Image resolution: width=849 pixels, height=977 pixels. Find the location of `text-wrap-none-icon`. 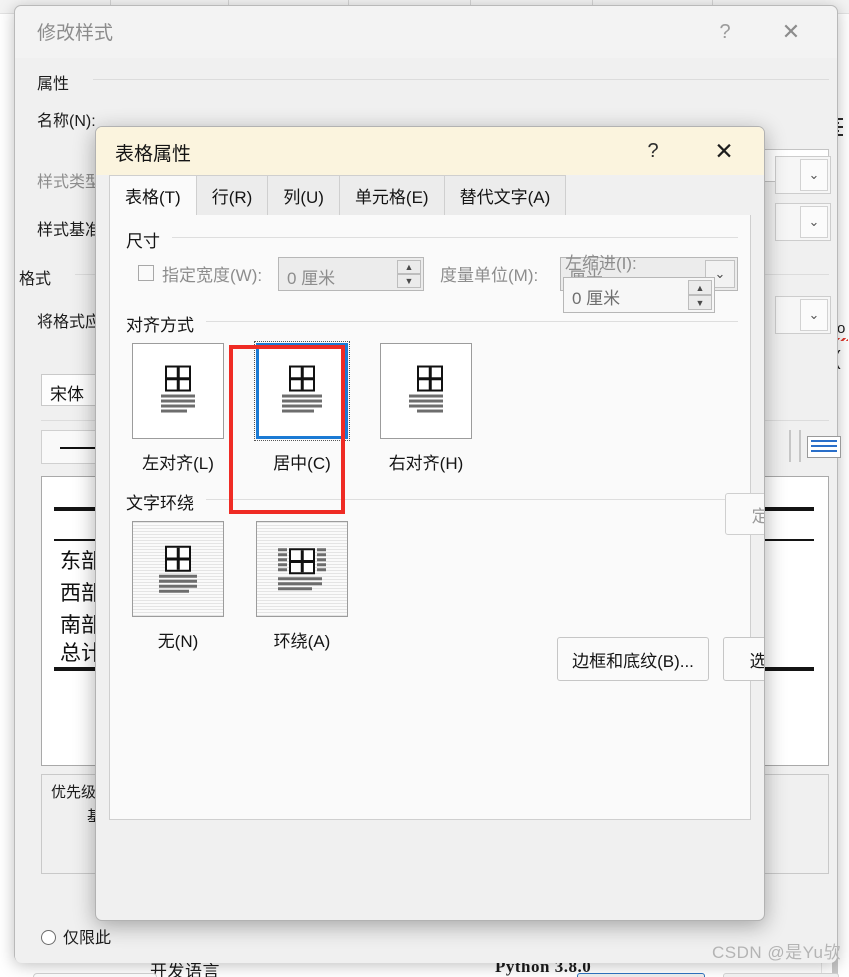

text-wrap-none-icon is located at coordinates (178, 569).